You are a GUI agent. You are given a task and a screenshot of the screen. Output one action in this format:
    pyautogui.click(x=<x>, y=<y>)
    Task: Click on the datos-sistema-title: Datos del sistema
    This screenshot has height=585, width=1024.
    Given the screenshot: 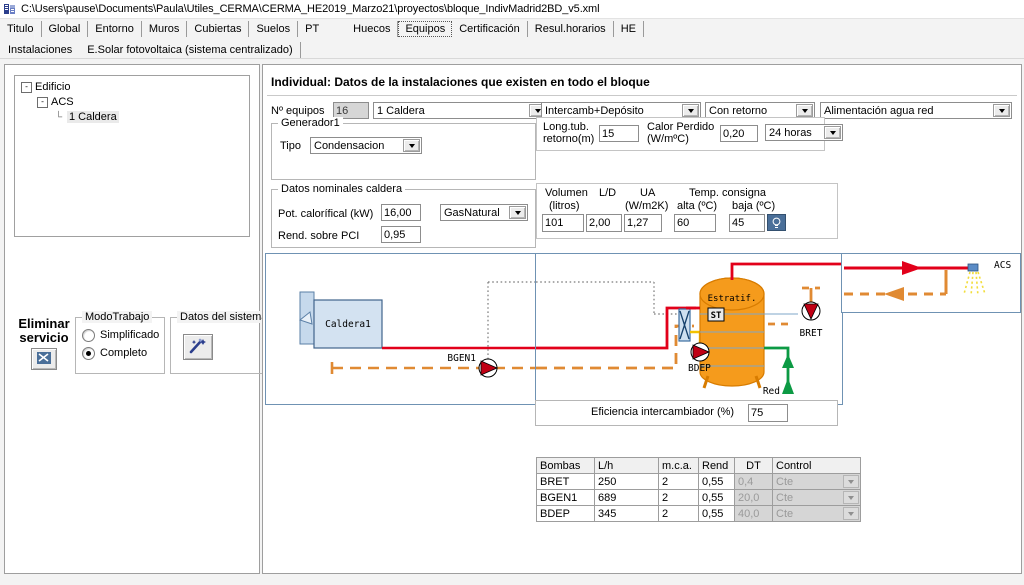 What is the action you would take?
    pyautogui.click(x=224, y=317)
    